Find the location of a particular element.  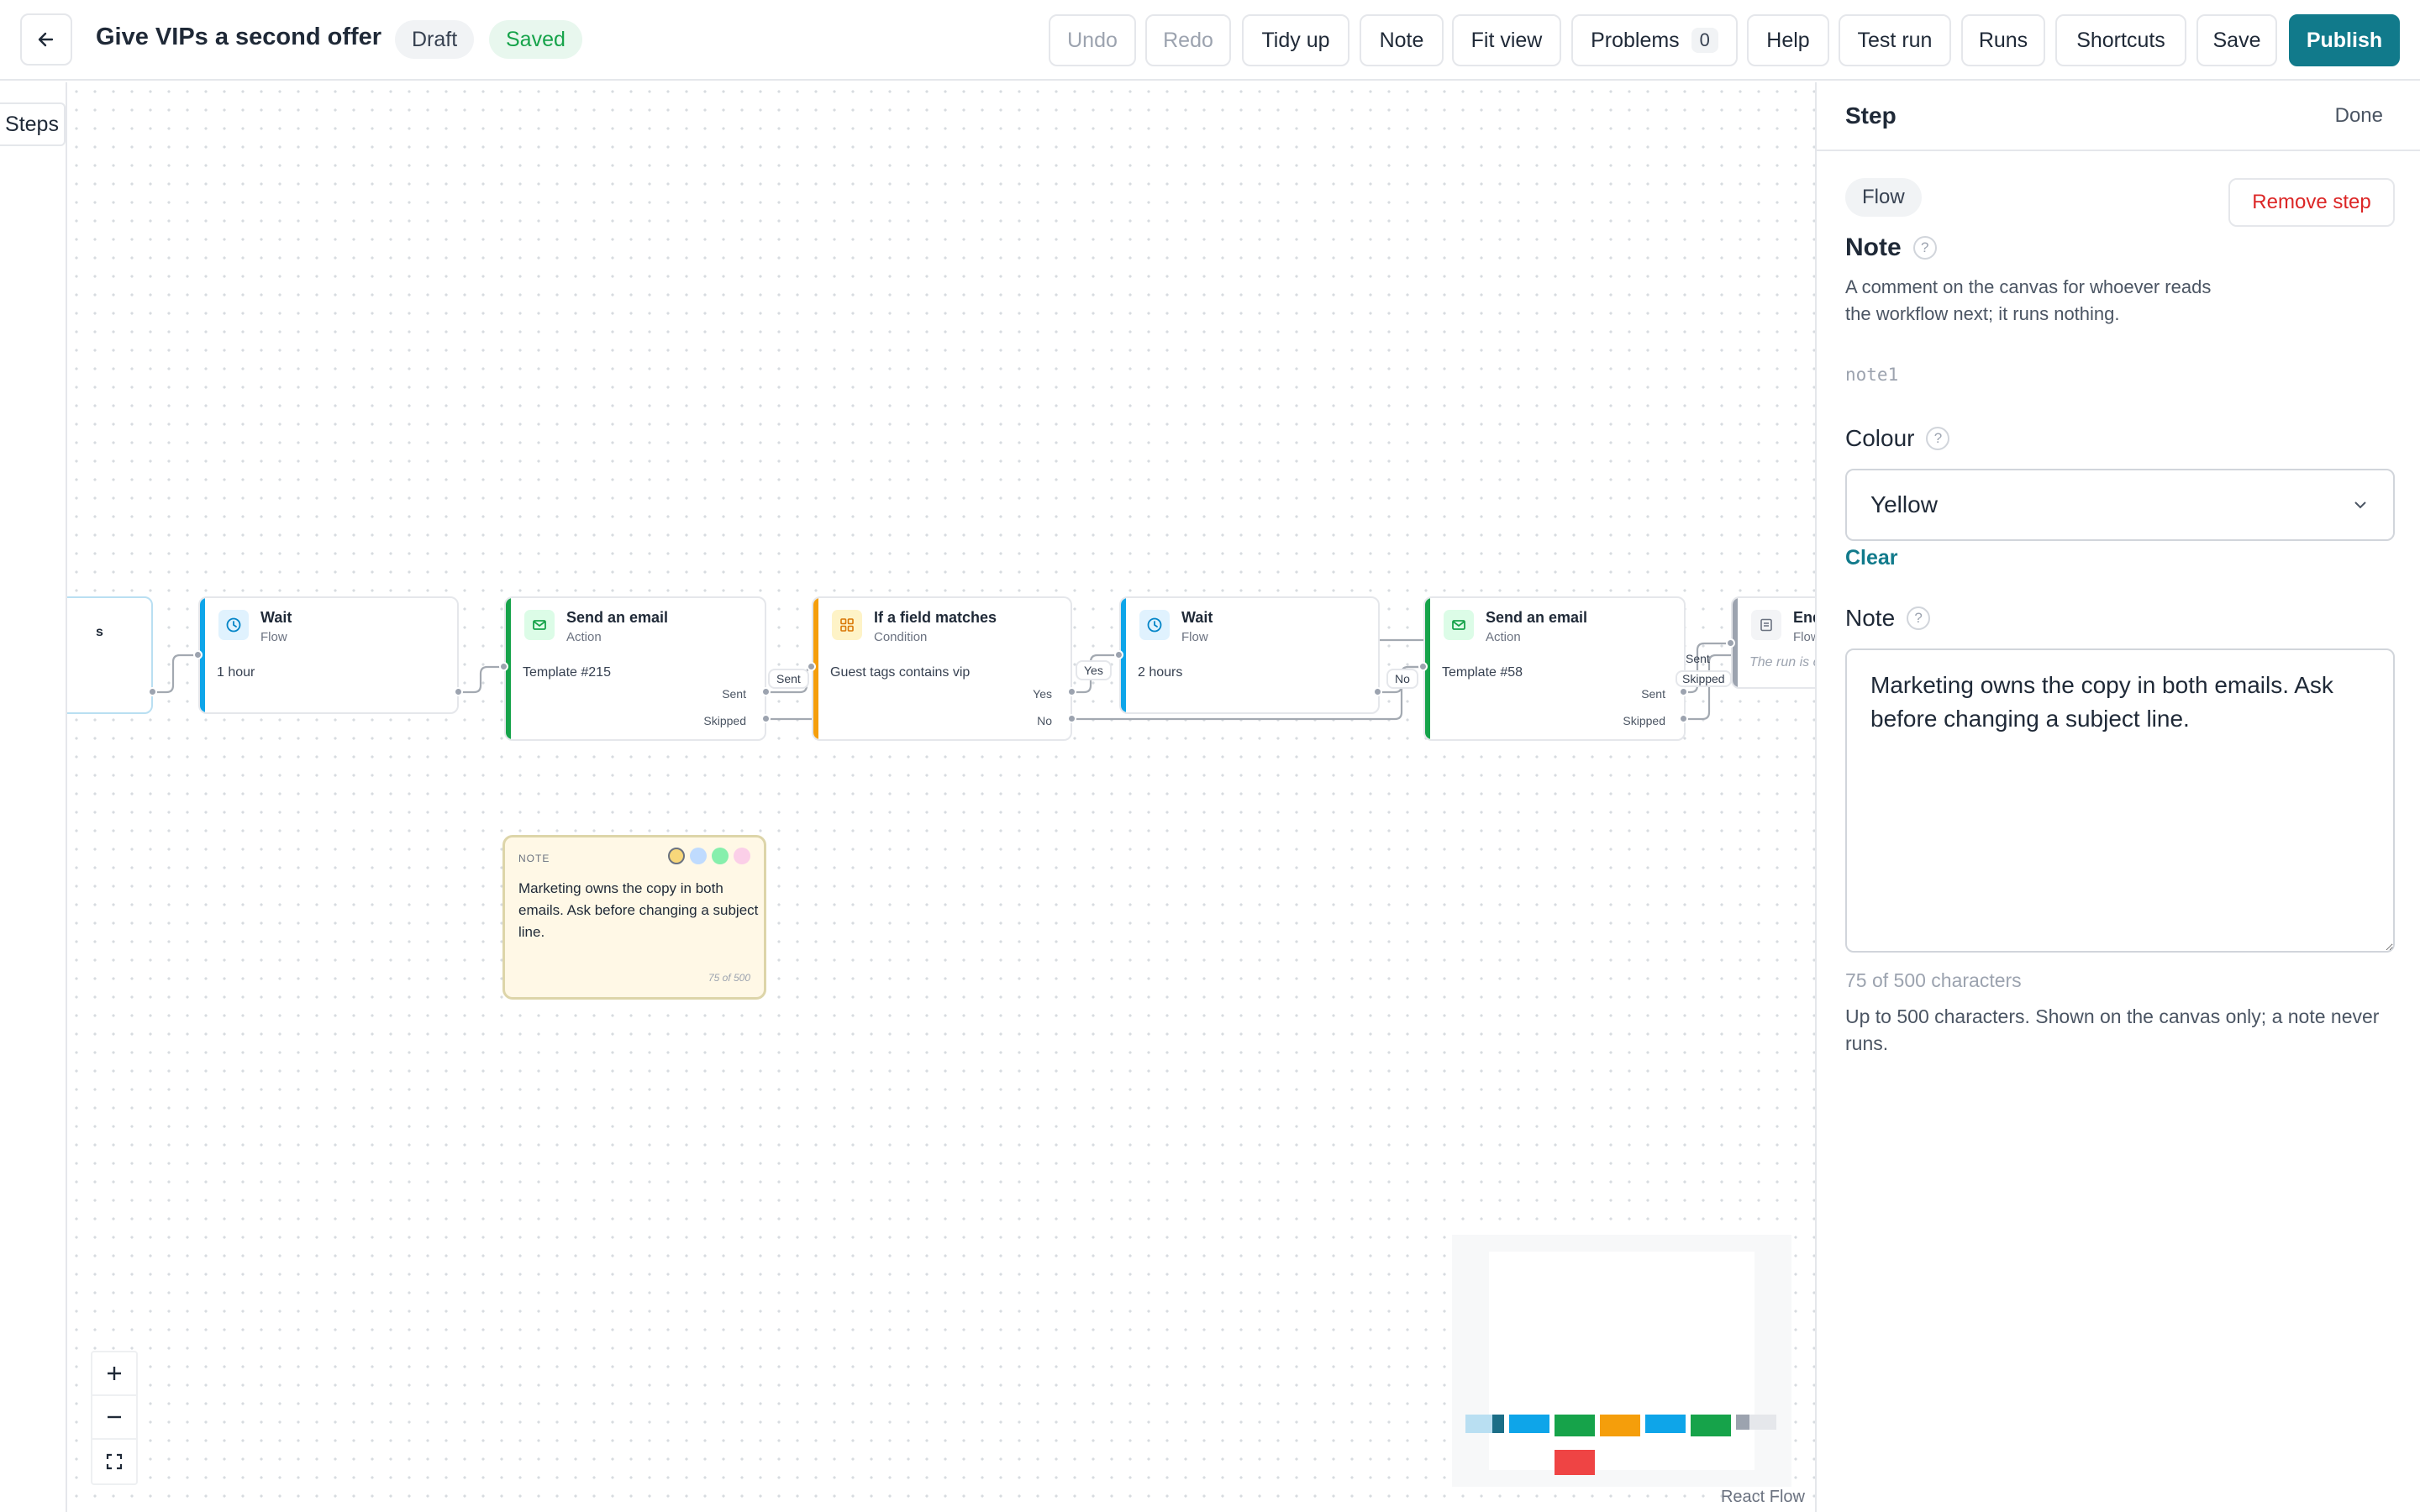

problems-count-badge: 0 is located at coordinates (1705, 40).